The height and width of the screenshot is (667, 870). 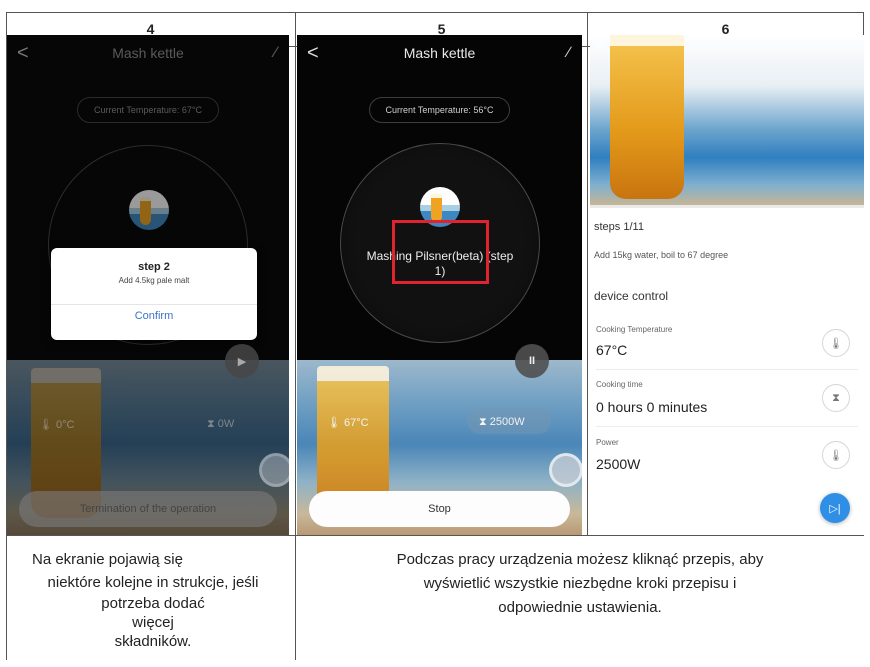 I want to click on current-temperature-pill: Current Temperature: 67°C, so click(x=148, y=110).